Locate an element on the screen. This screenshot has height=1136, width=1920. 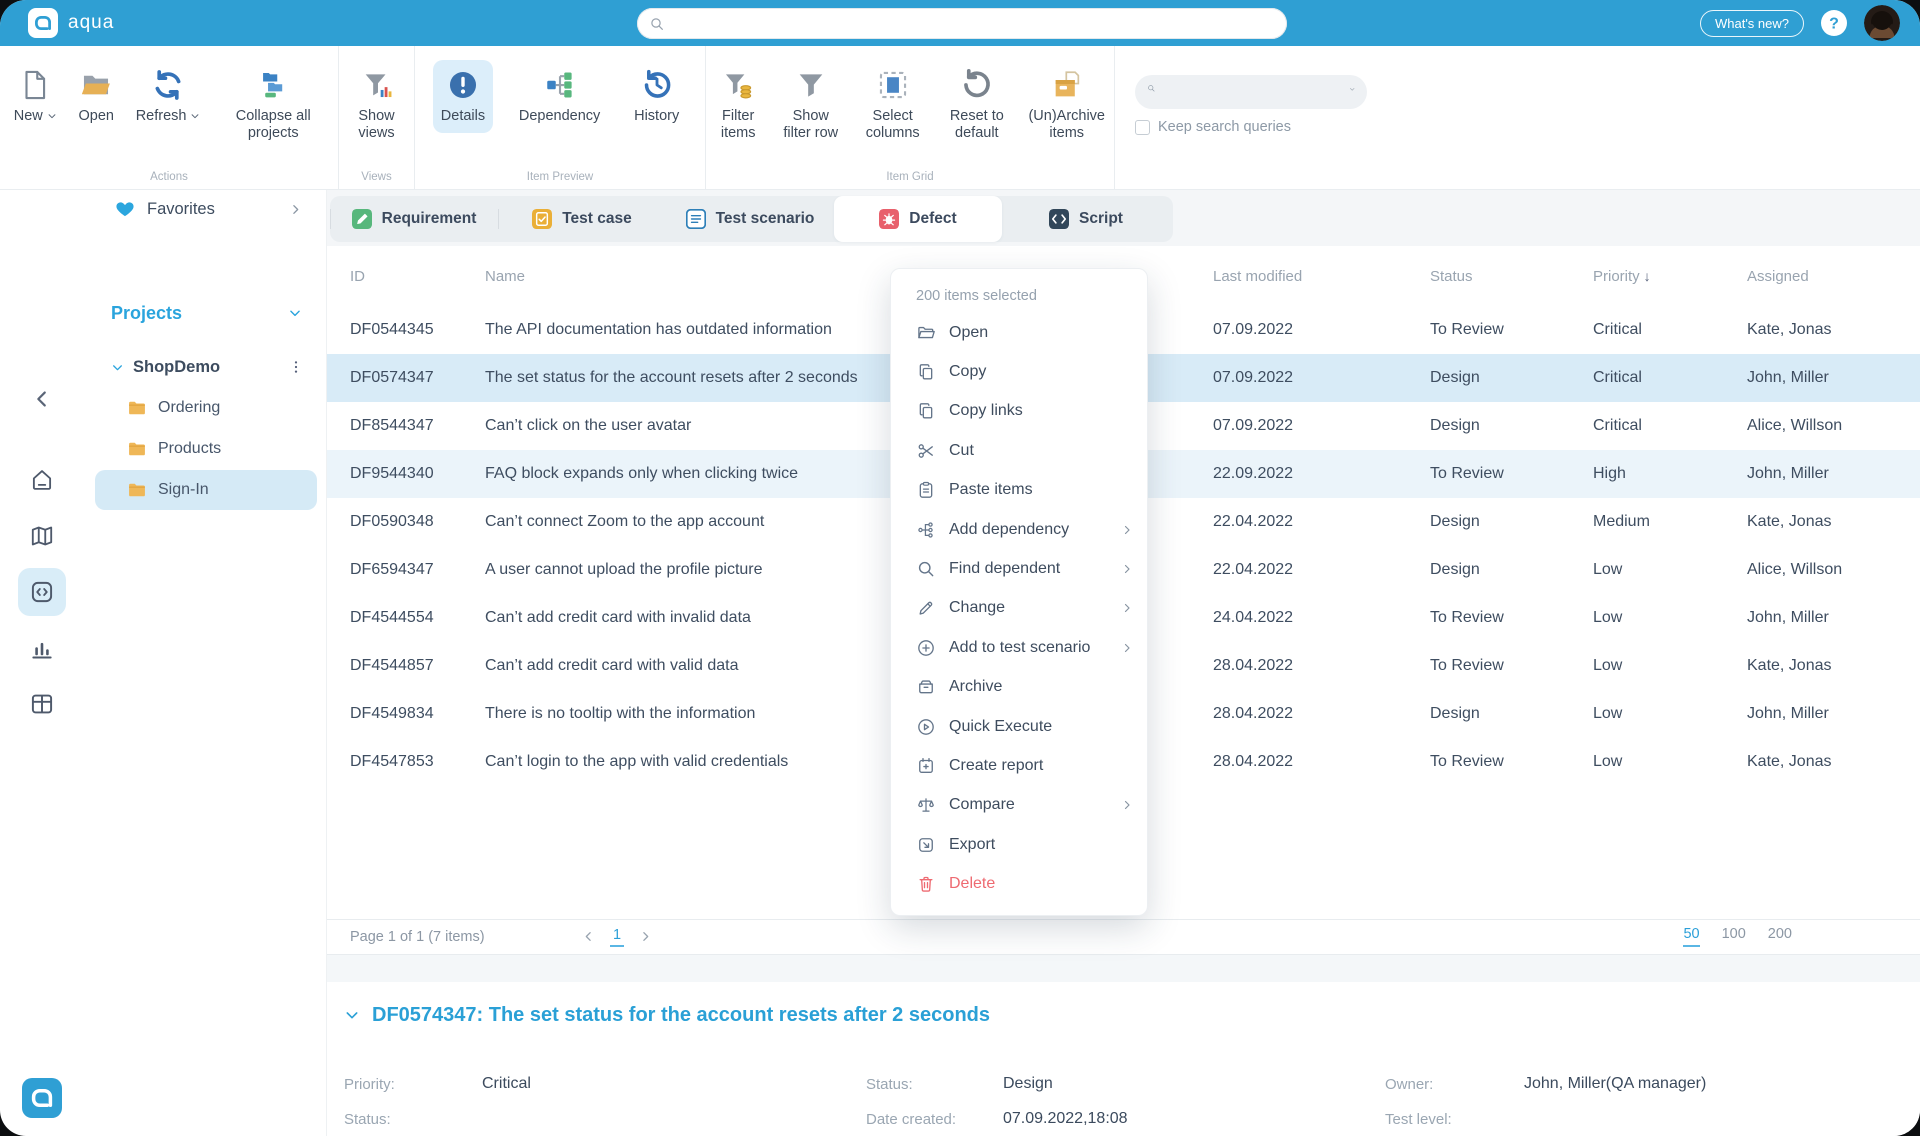
context-menu-item: Export is located at coordinates (1019, 844).